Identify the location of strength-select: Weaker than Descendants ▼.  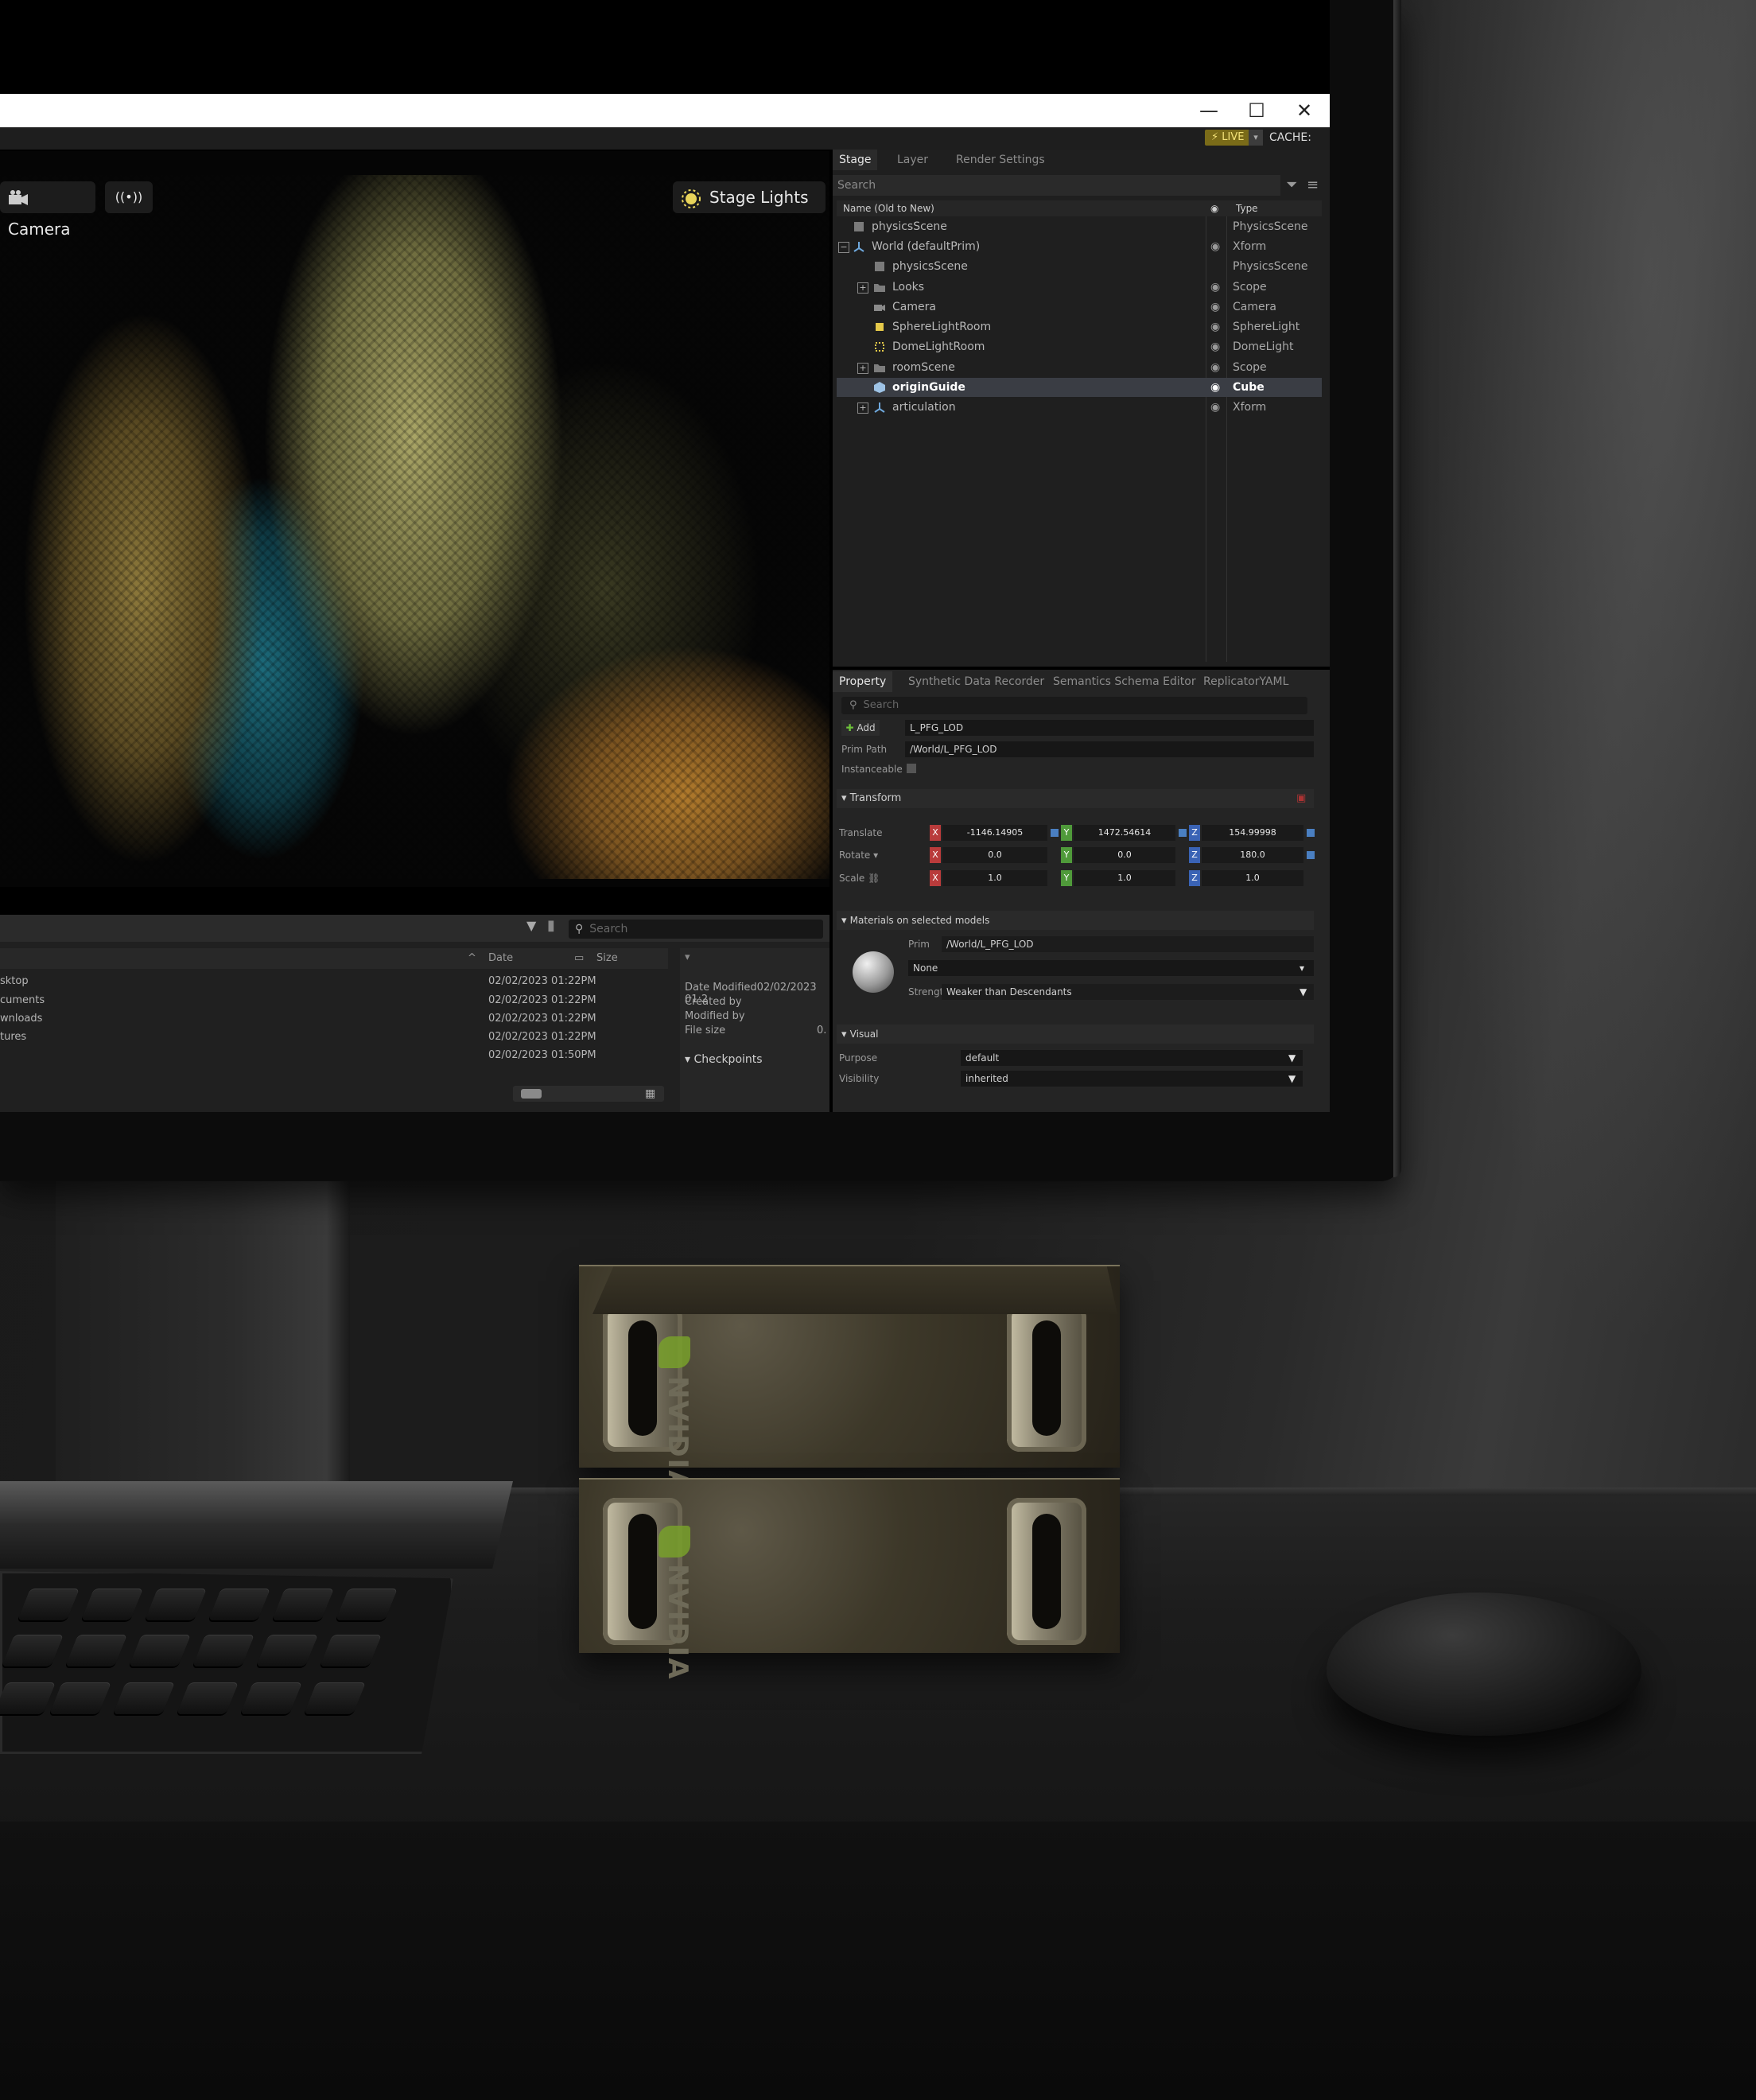
(1128, 992).